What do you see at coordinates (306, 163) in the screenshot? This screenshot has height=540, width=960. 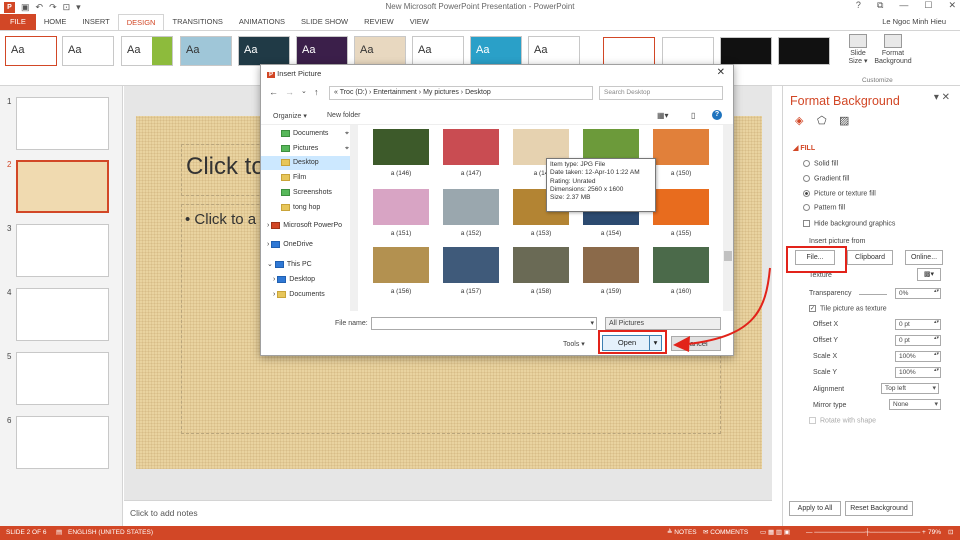 I see `tree-item-desktop: Desktop` at bounding box center [306, 163].